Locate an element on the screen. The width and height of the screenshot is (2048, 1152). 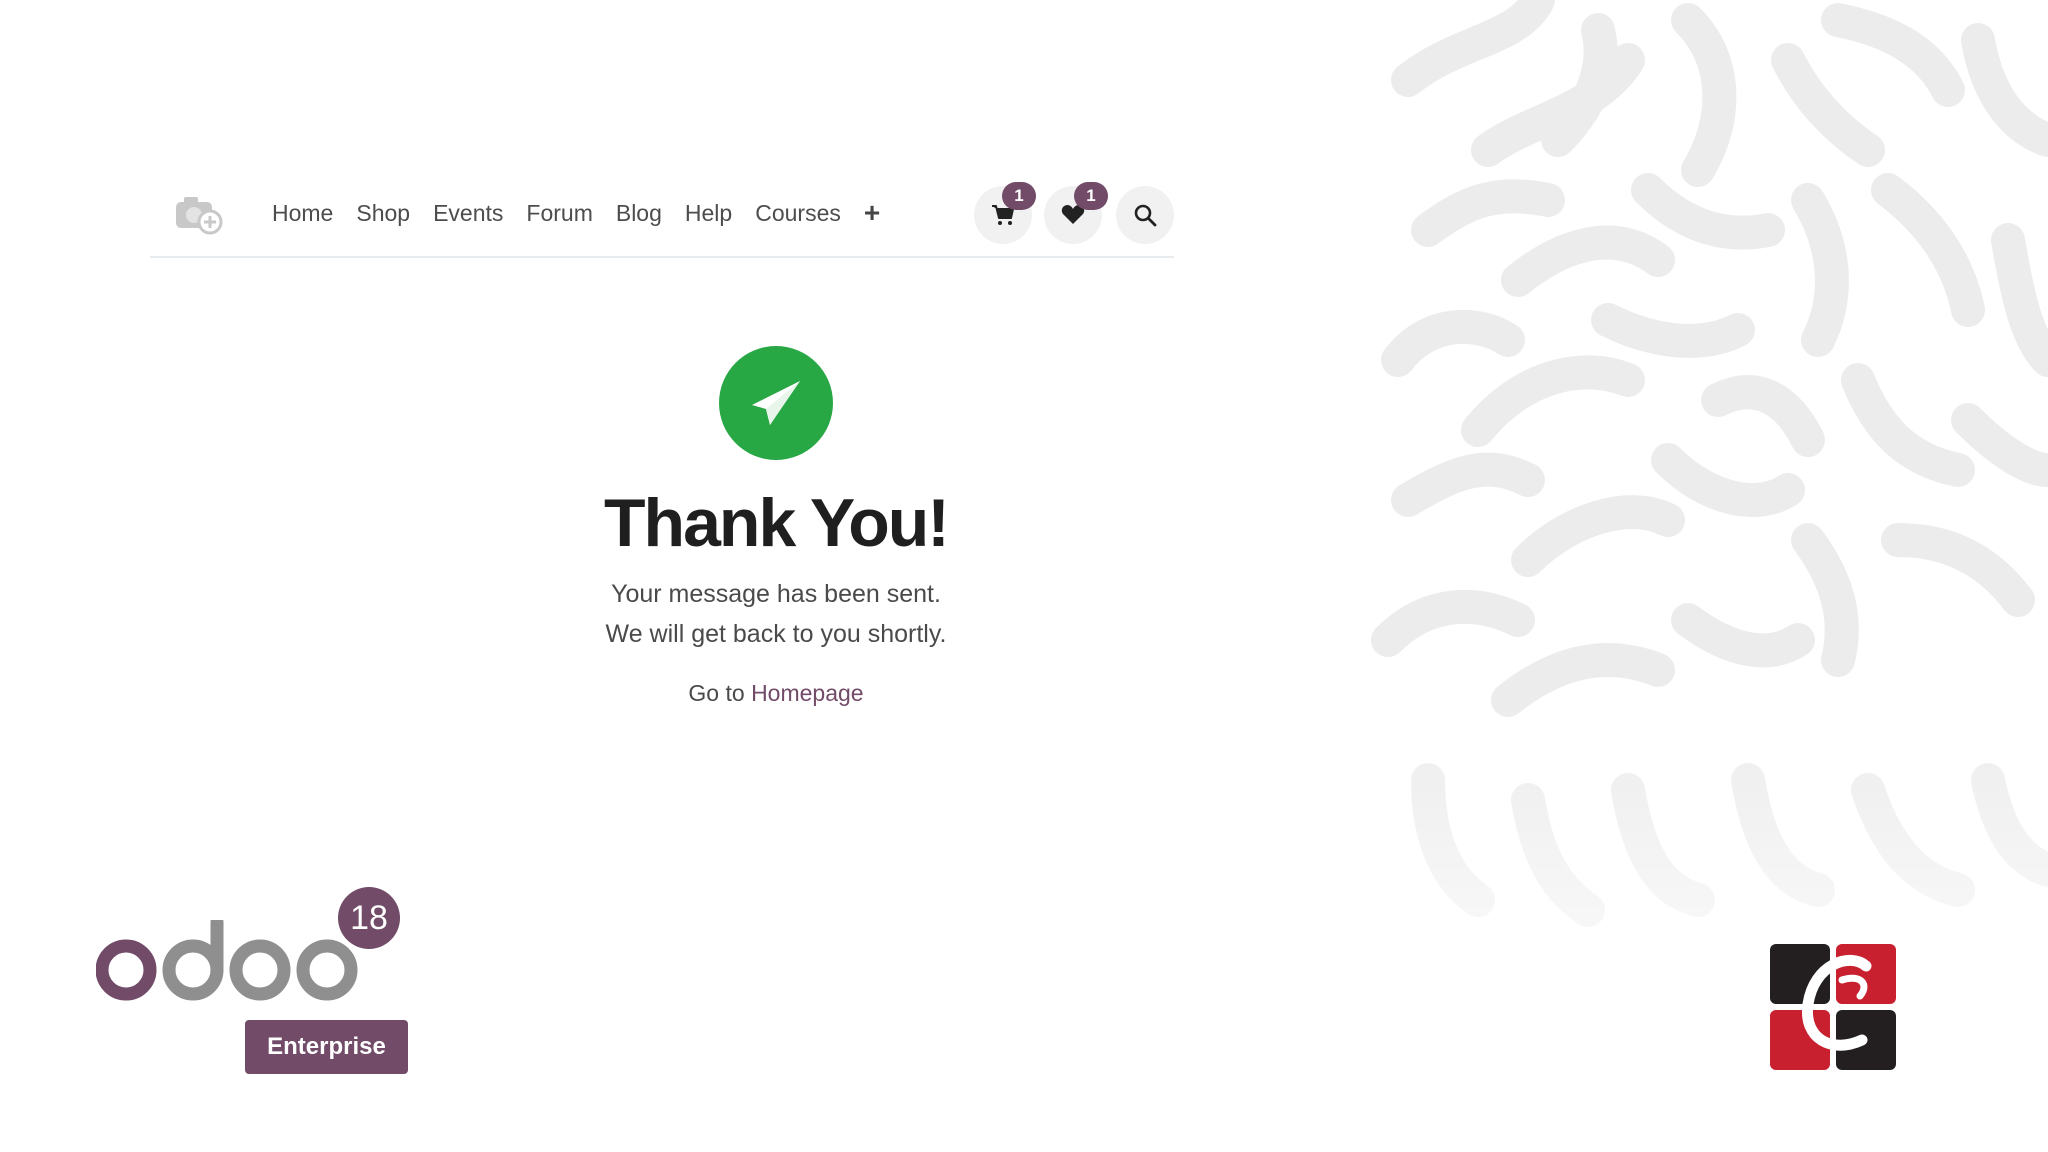
thank-you-title: Thank You! is located at coordinates (777, 523).